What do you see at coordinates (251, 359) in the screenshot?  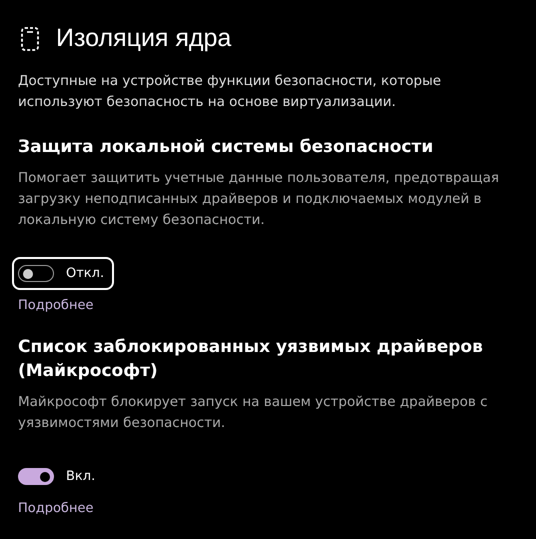 I see `section-heading: Список заблокированных уязвимых драйверов (Майкрософт)` at bounding box center [251, 359].